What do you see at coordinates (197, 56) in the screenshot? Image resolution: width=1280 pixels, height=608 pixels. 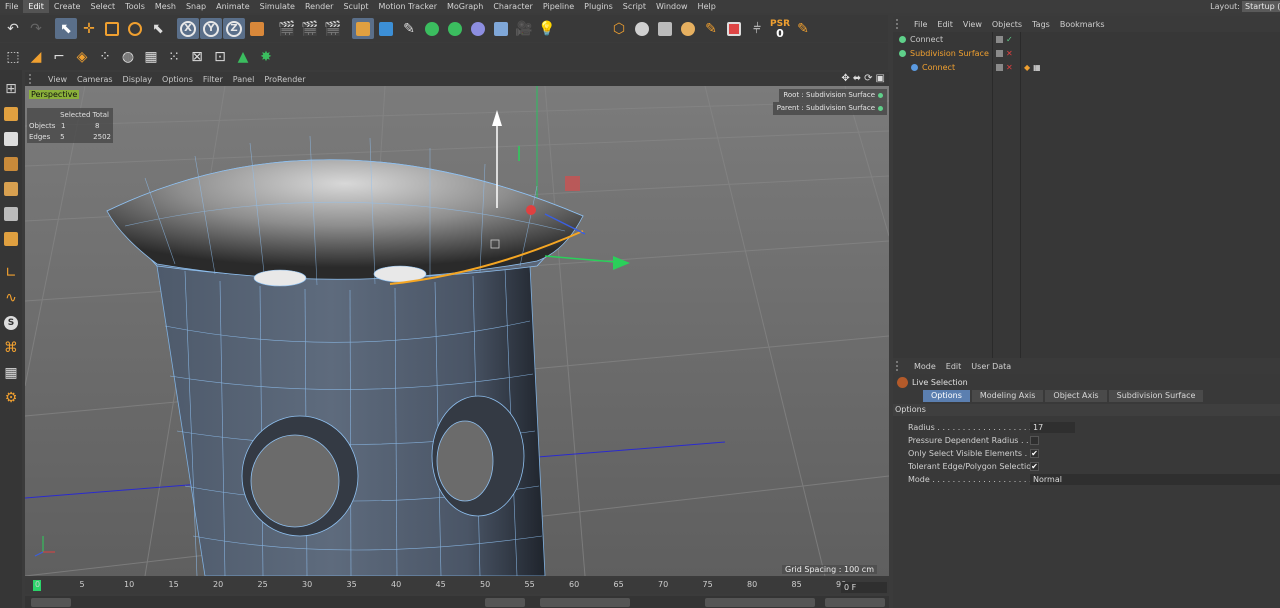 I see `solo-off-icon: ⊠` at bounding box center [197, 56].